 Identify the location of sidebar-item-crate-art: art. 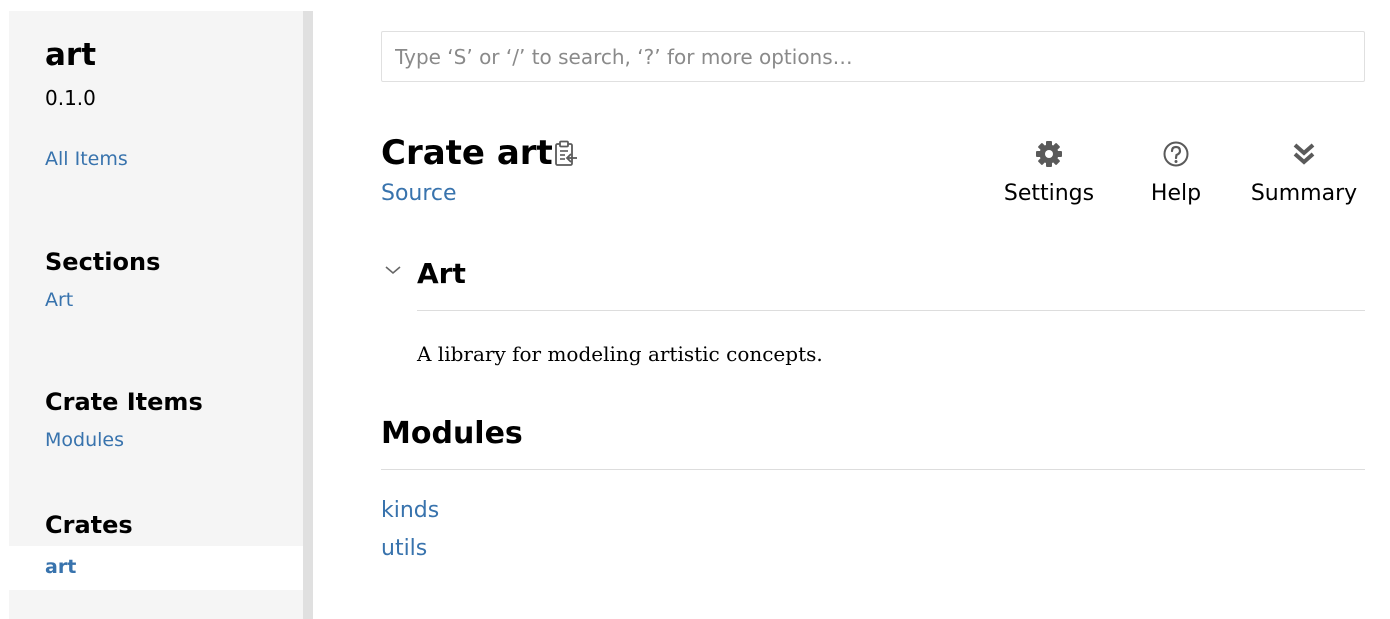
(60, 567).